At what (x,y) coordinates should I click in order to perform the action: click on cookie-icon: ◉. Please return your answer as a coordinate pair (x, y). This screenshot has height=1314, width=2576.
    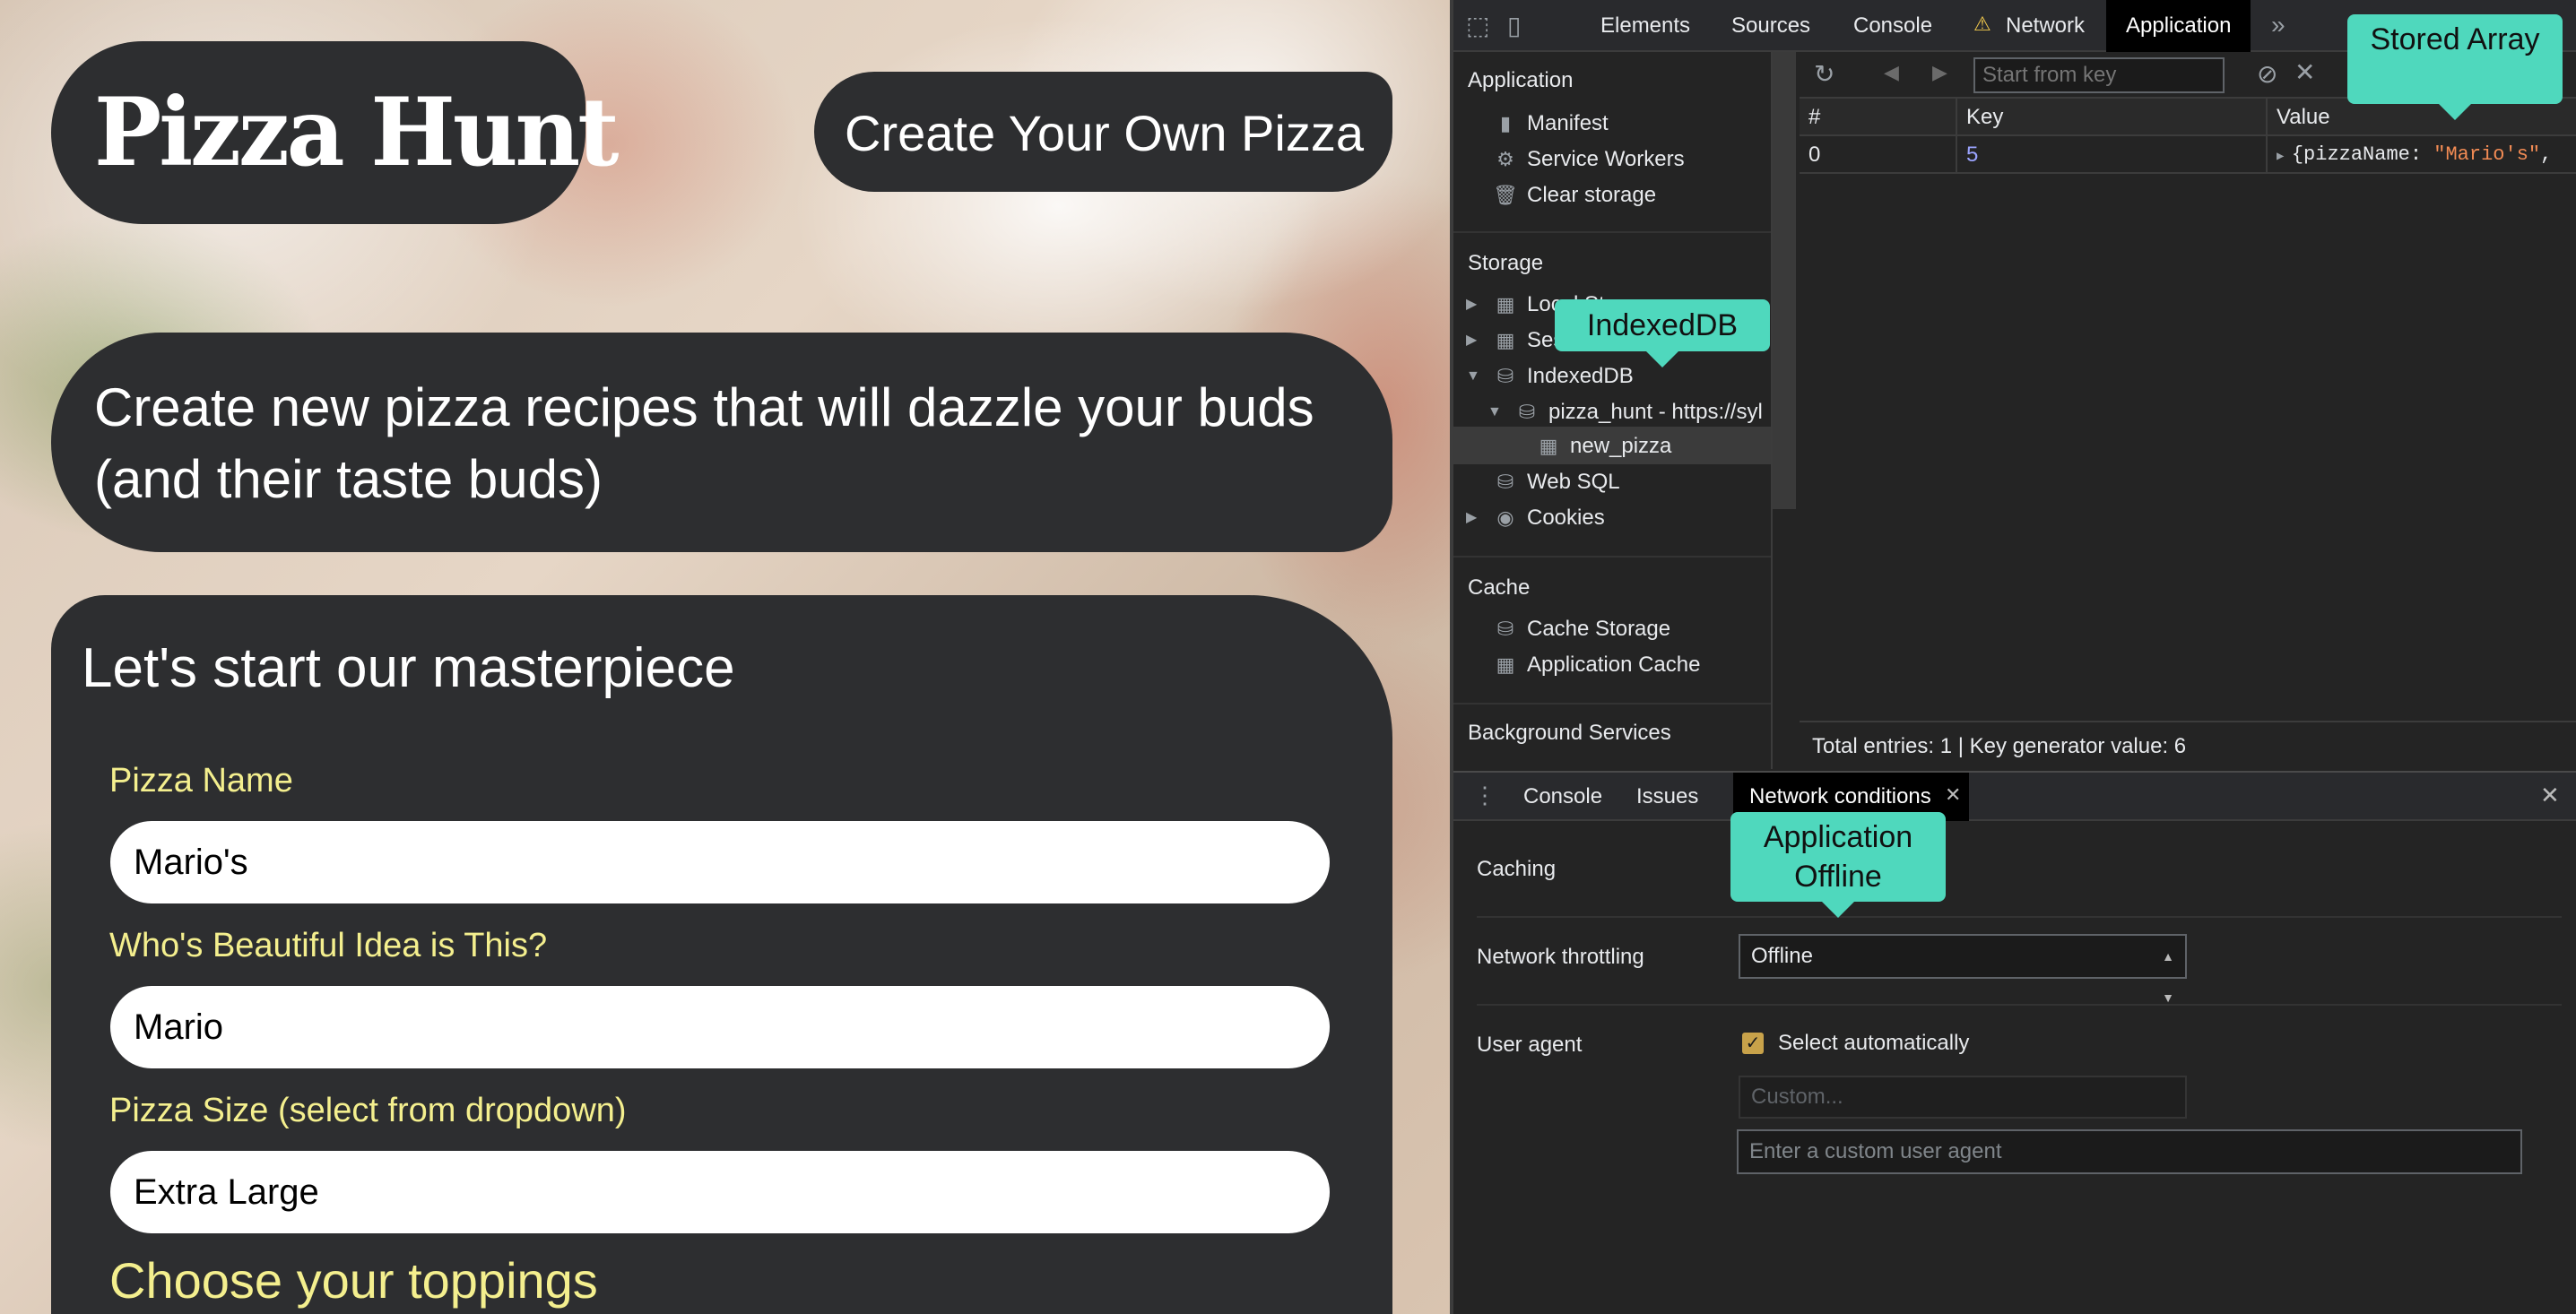
    Looking at the image, I should click on (1505, 517).